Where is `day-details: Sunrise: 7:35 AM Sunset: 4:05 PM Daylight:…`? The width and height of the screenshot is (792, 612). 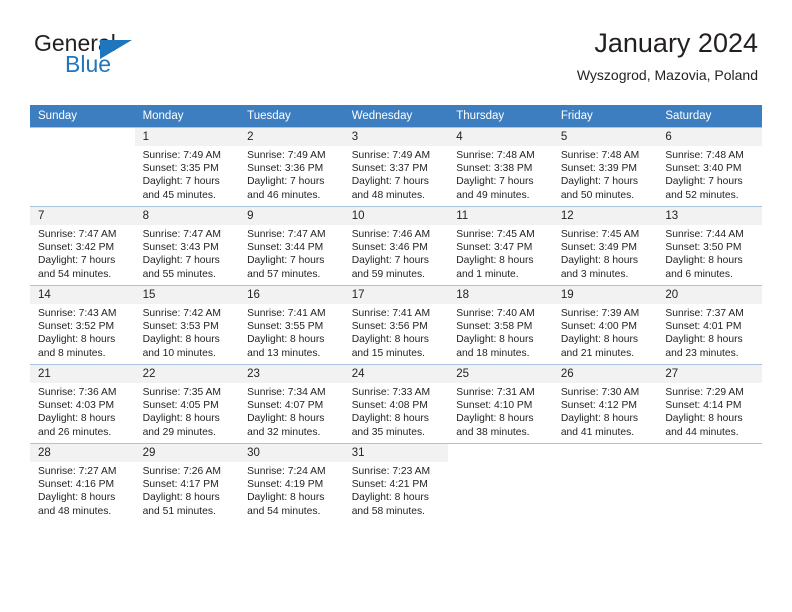
day-details: Sunrise: 7:35 AM Sunset: 4:05 PM Daylight:… is located at coordinates (187, 411).